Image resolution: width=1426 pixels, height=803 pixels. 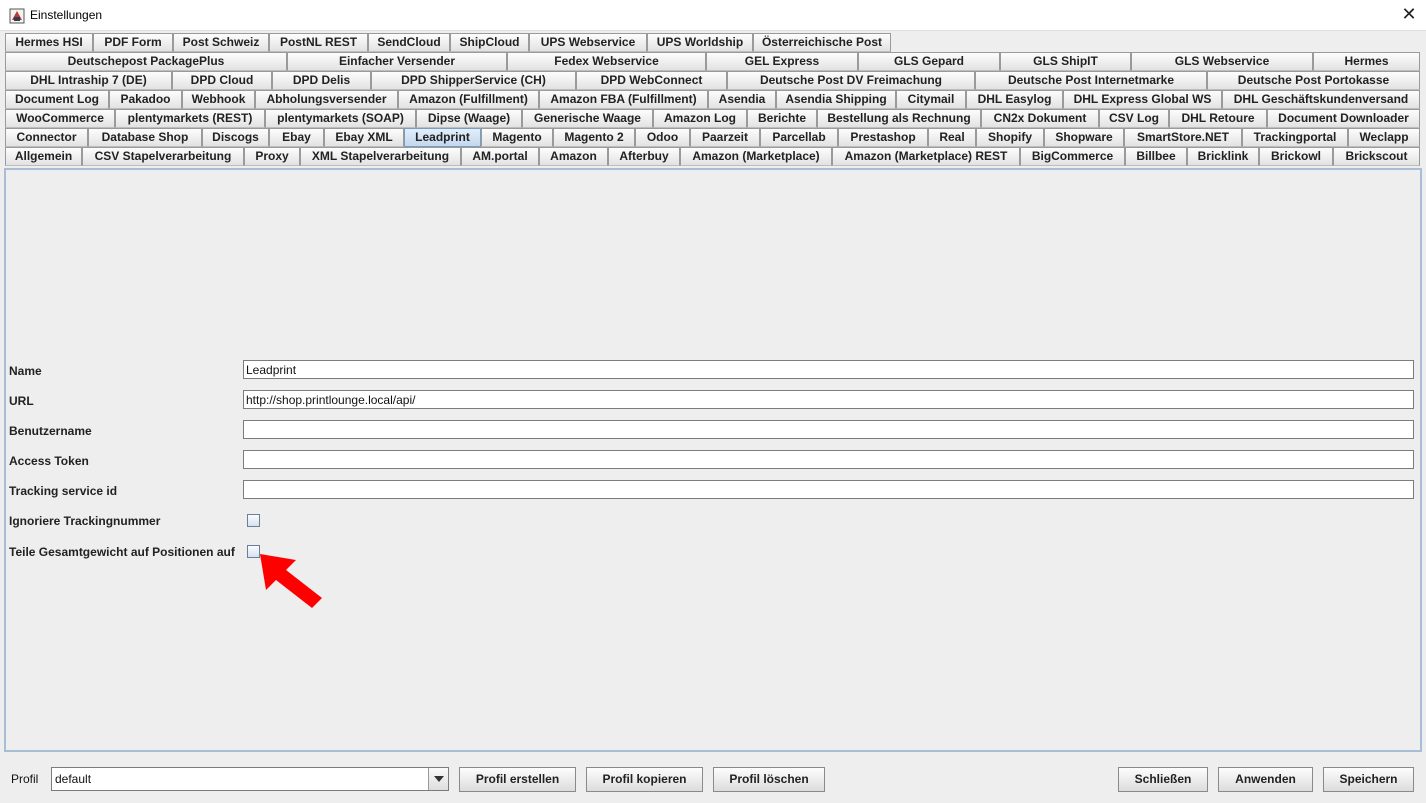 What do you see at coordinates (1296, 156) in the screenshot?
I see `tab-brickowl: Brickowl` at bounding box center [1296, 156].